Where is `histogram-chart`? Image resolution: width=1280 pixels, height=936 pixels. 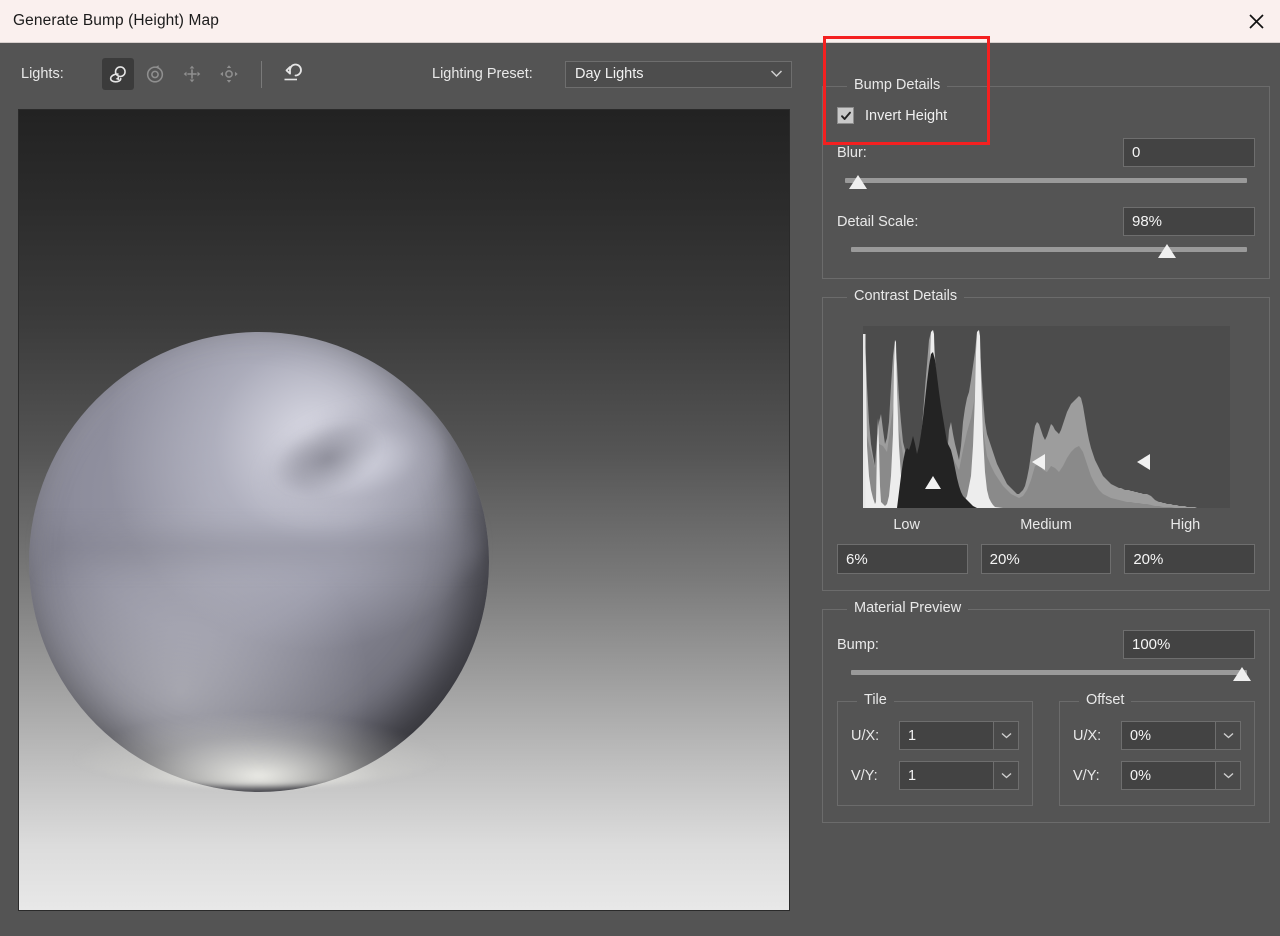
histogram-chart is located at coordinates (1046, 417).